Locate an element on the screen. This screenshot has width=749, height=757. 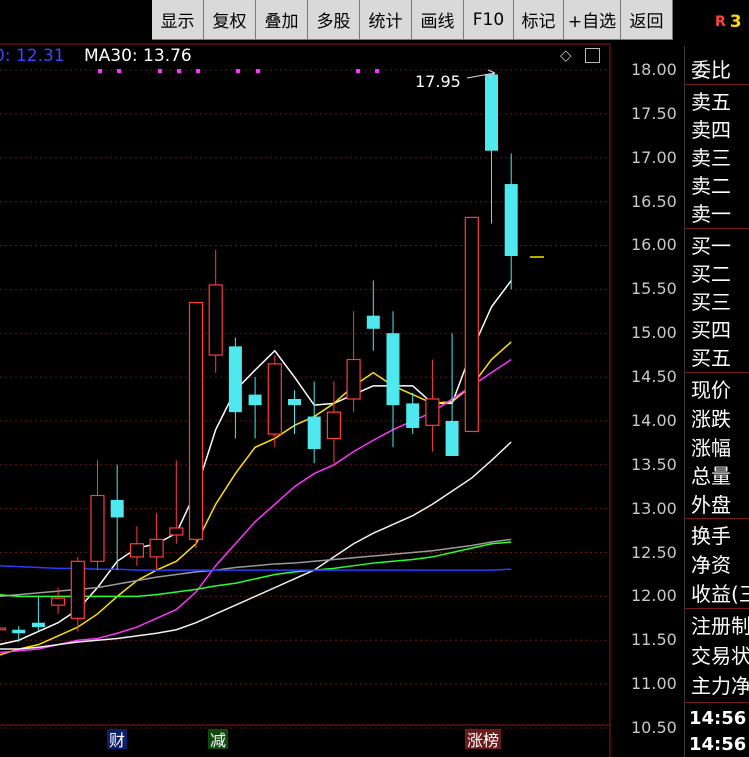
diamond-icon: ◇ is located at coordinates (567, 55).